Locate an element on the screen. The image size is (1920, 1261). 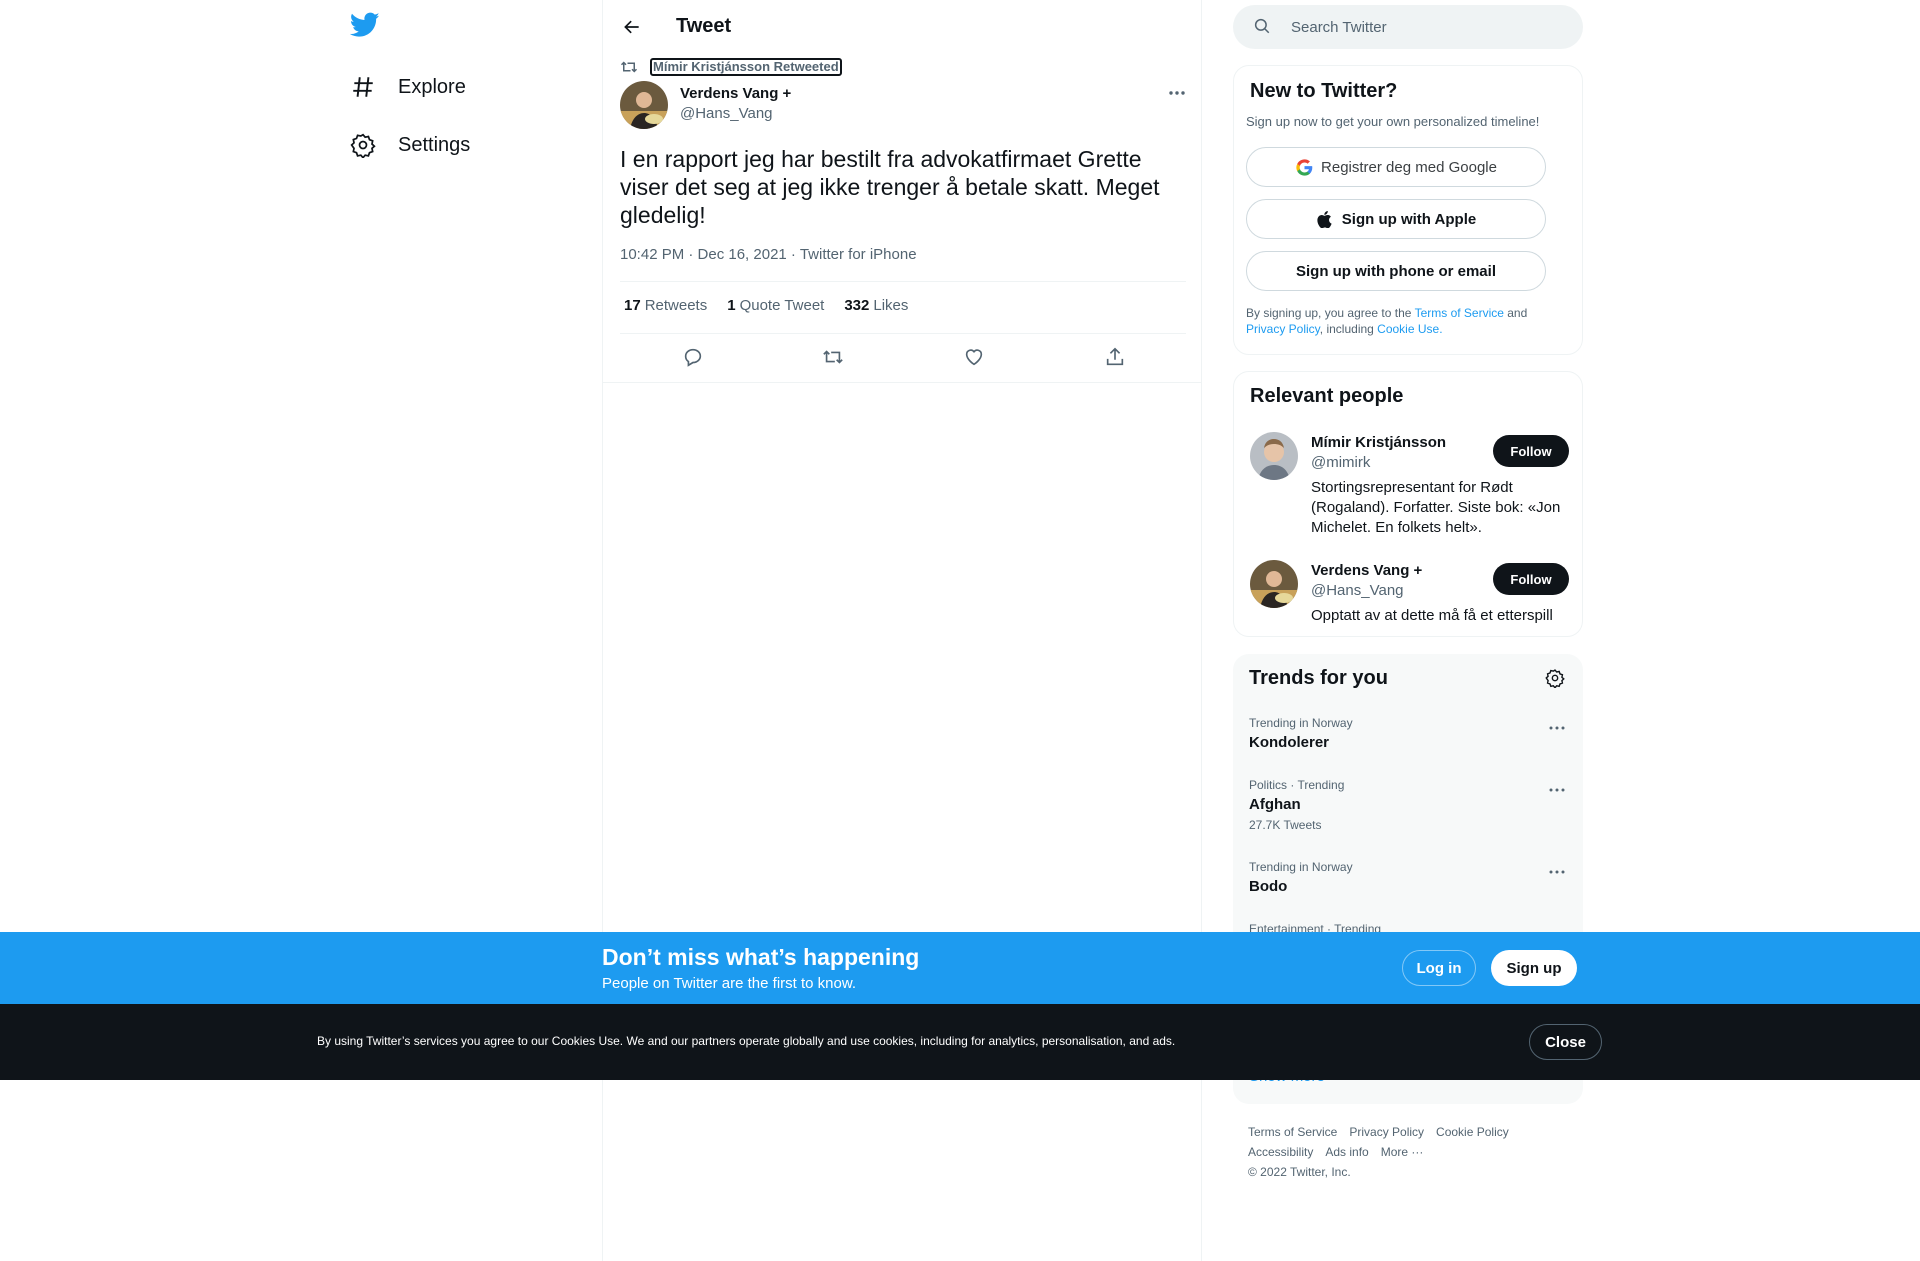
nav-explore-label: Explore is located at coordinates (432, 86).